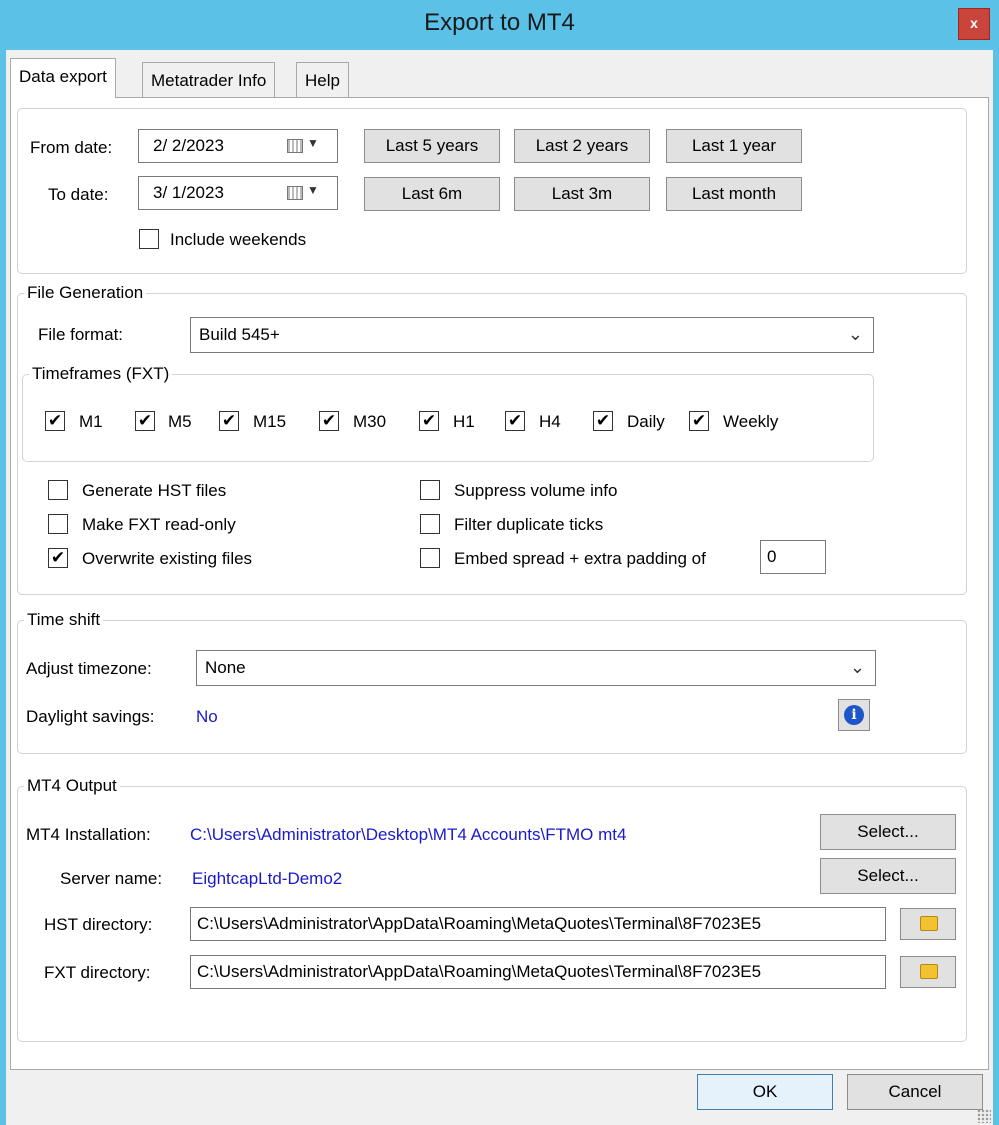 The width and height of the screenshot is (999, 1125). Describe the element at coordinates (229, 421) in the screenshot. I see `timeframe-m15-checkbox: ✔` at that location.